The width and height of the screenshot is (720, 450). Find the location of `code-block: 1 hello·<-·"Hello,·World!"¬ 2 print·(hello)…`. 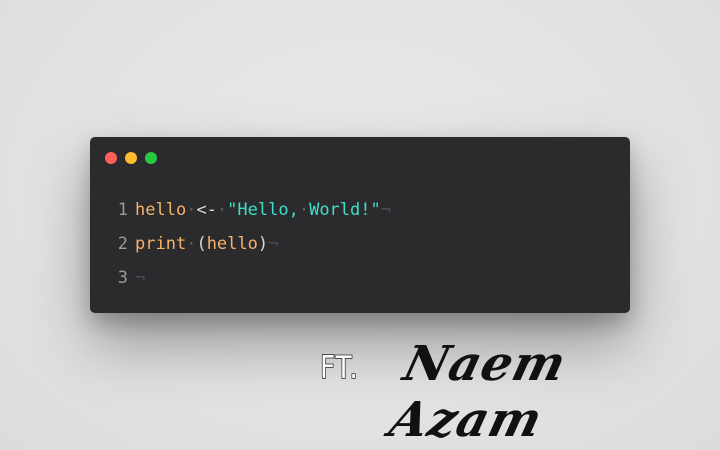

code-block: 1 hello·<-·"Hello,·World!"¬ 2 print·(hello)… is located at coordinates (251, 244).